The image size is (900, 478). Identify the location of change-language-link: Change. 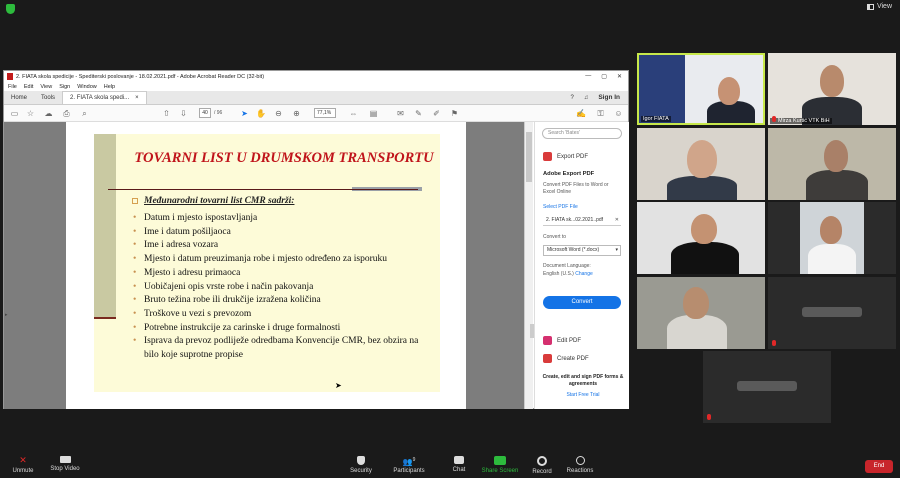
(584, 274).